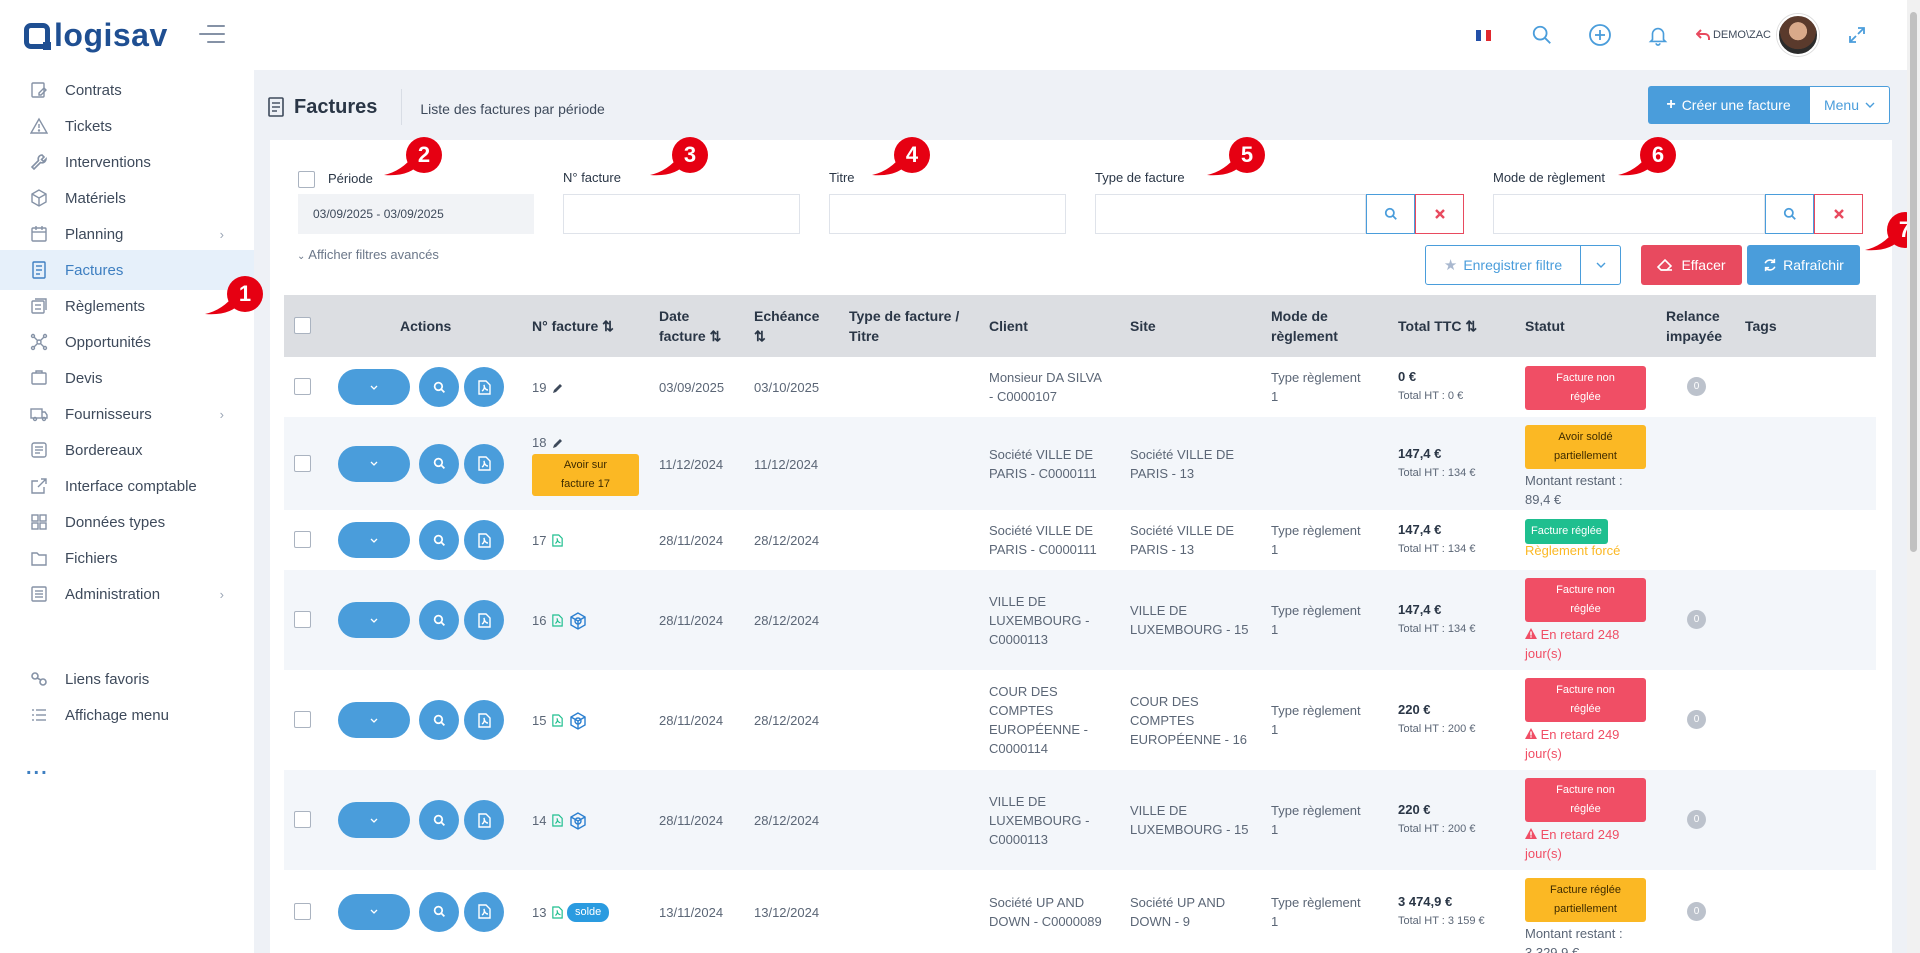  Describe the element at coordinates (127, 90) in the screenshot. I see `sidebar-item-contrats: Contrats` at that location.